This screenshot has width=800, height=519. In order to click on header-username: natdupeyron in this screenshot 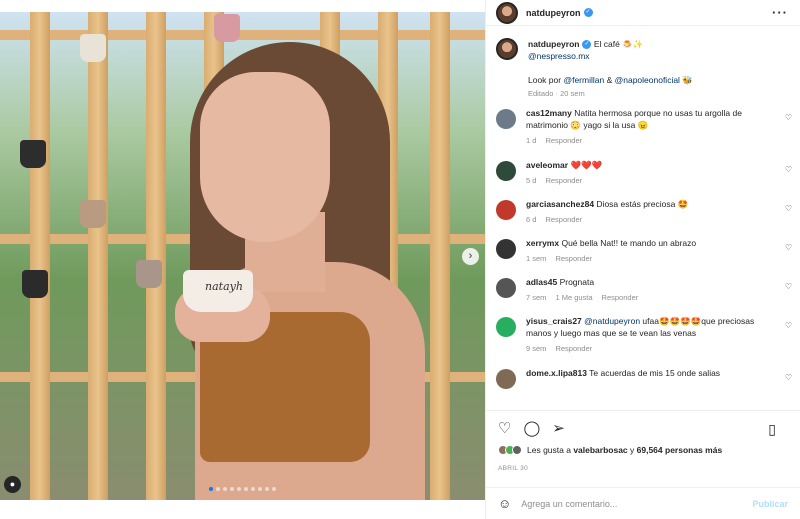, I will do `click(553, 13)`.